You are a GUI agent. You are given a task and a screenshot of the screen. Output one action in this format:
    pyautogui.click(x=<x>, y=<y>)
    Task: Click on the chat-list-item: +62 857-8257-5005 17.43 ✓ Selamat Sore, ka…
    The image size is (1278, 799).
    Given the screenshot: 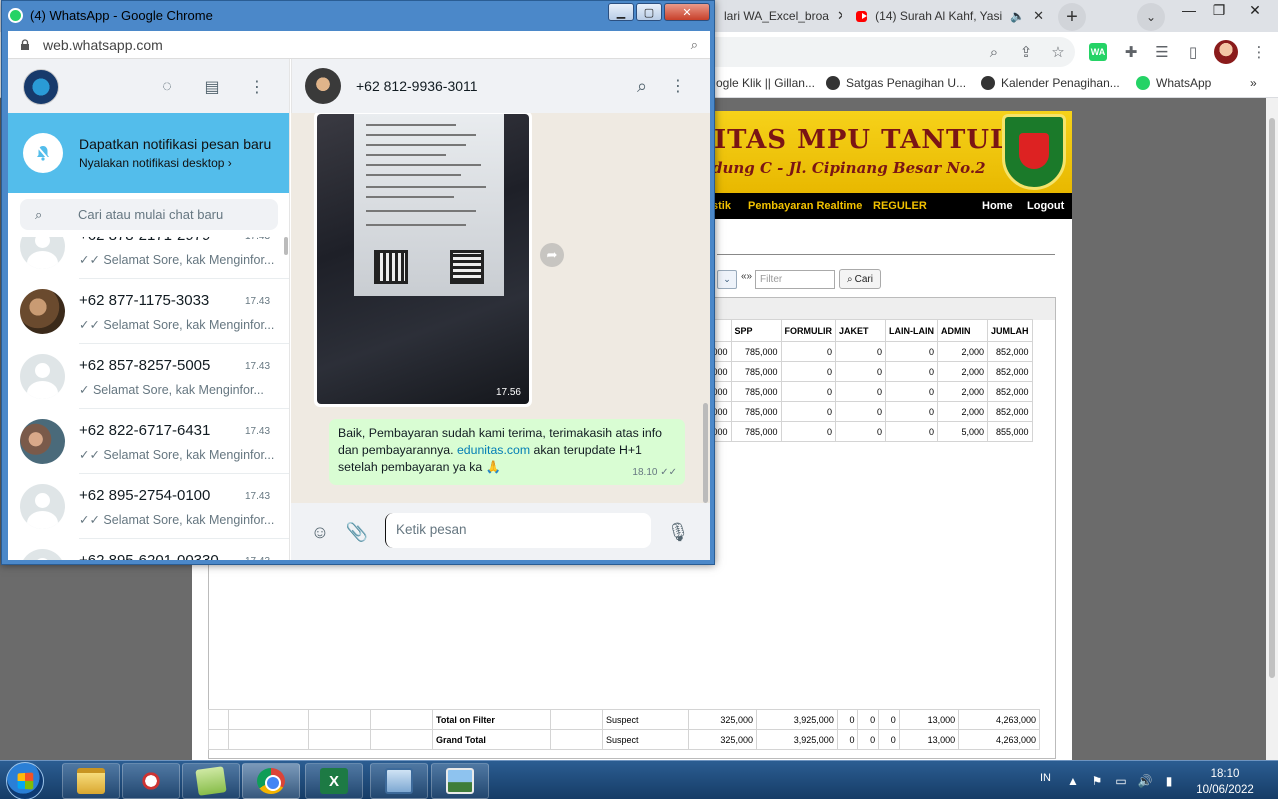 What is the action you would take?
    pyautogui.click(x=148, y=376)
    